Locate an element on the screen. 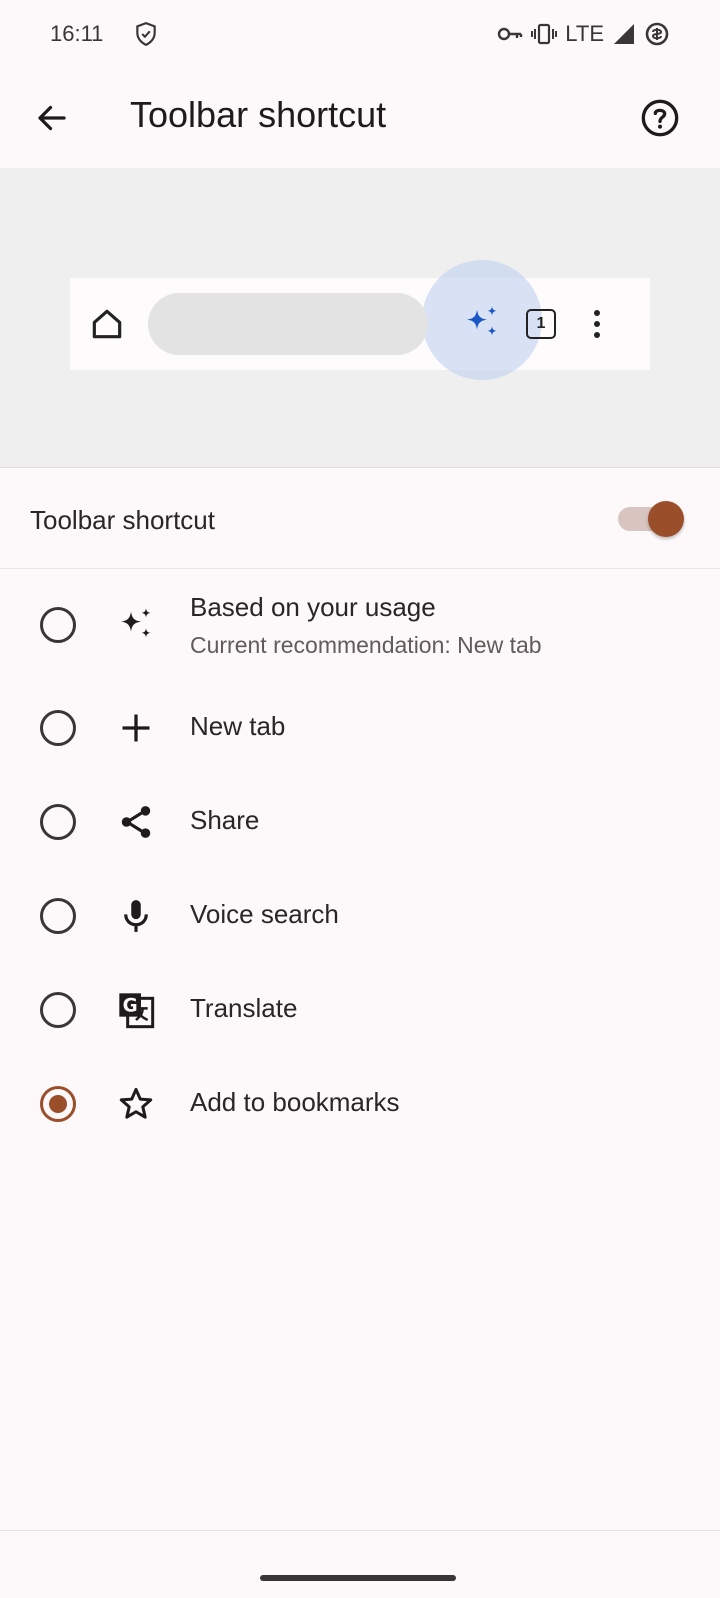 Image resolution: width=720 pixels, height=1598 pixels. arrow-left-icon is located at coordinates (52, 118).